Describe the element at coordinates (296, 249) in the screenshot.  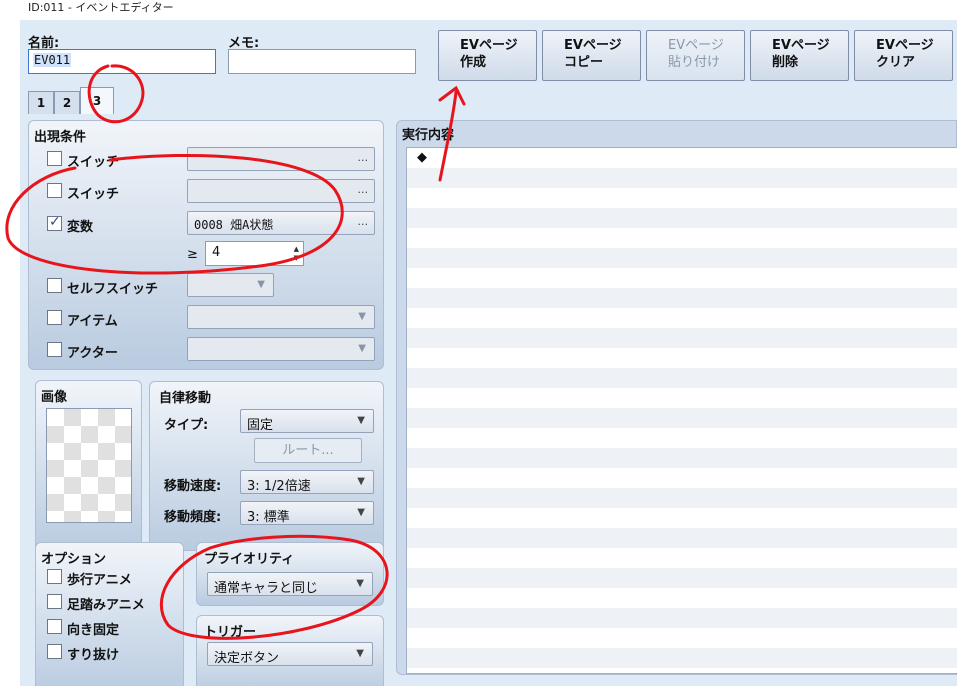
I see `spin-up-icon: ▲` at that location.